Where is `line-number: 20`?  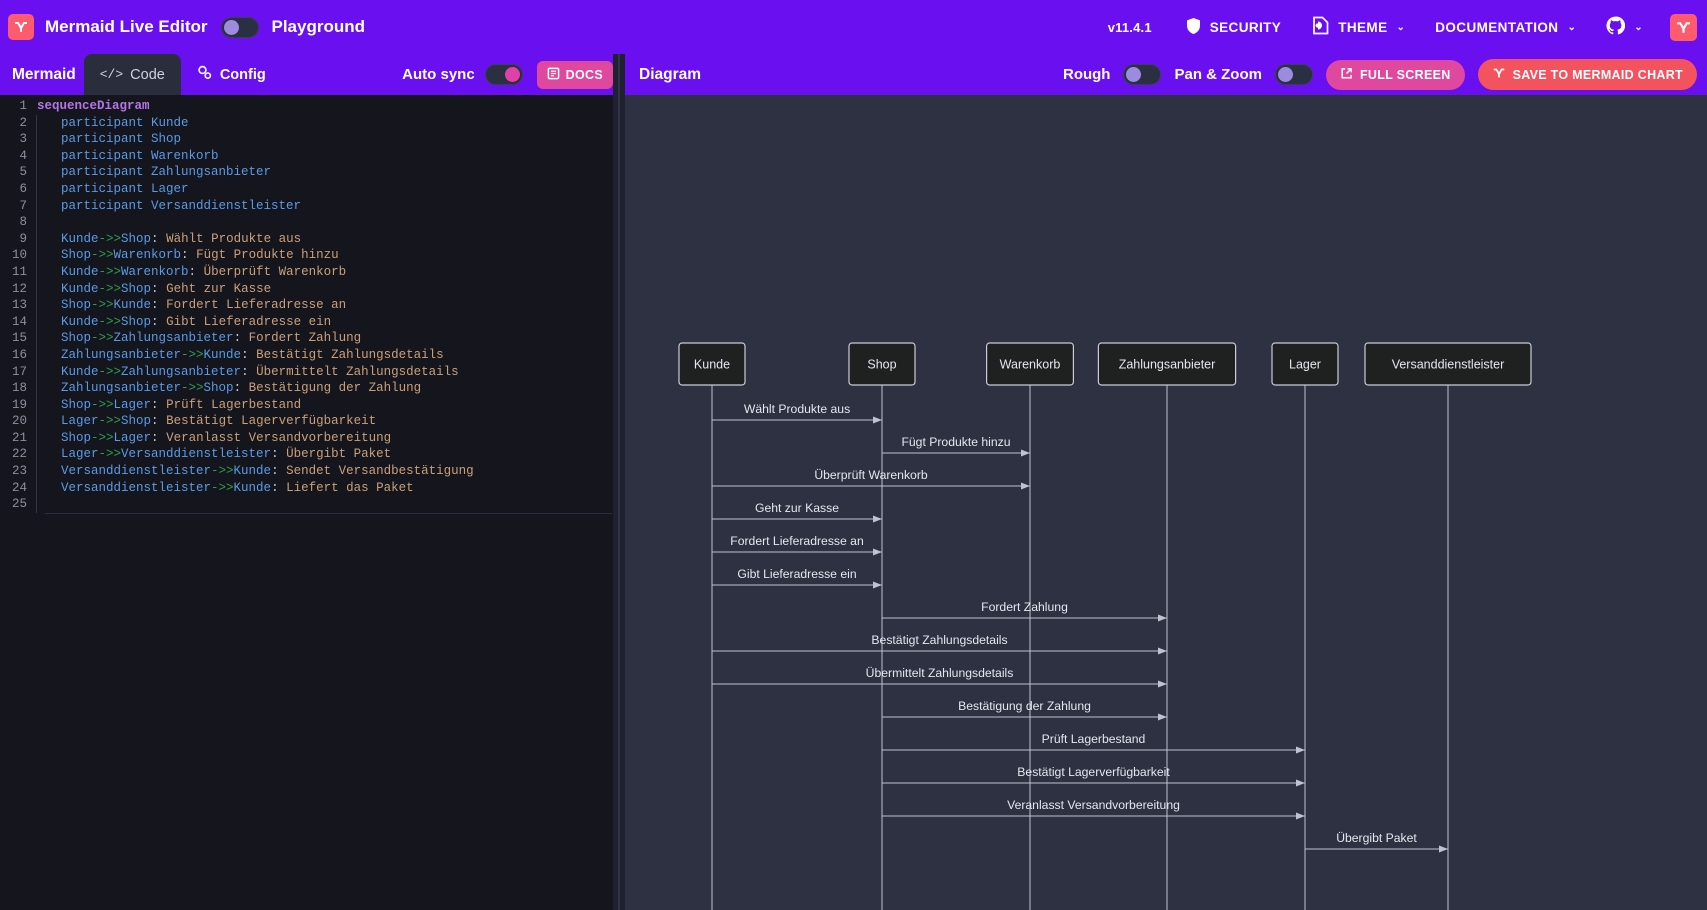 line-number: 20 is located at coordinates (19, 421).